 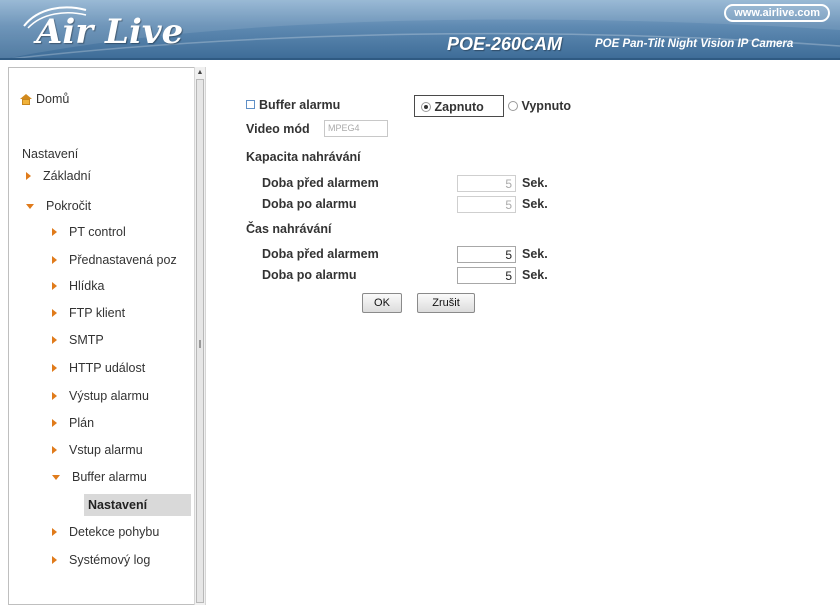 I want to click on sidebar-item-plan: Plán, so click(x=73, y=423).